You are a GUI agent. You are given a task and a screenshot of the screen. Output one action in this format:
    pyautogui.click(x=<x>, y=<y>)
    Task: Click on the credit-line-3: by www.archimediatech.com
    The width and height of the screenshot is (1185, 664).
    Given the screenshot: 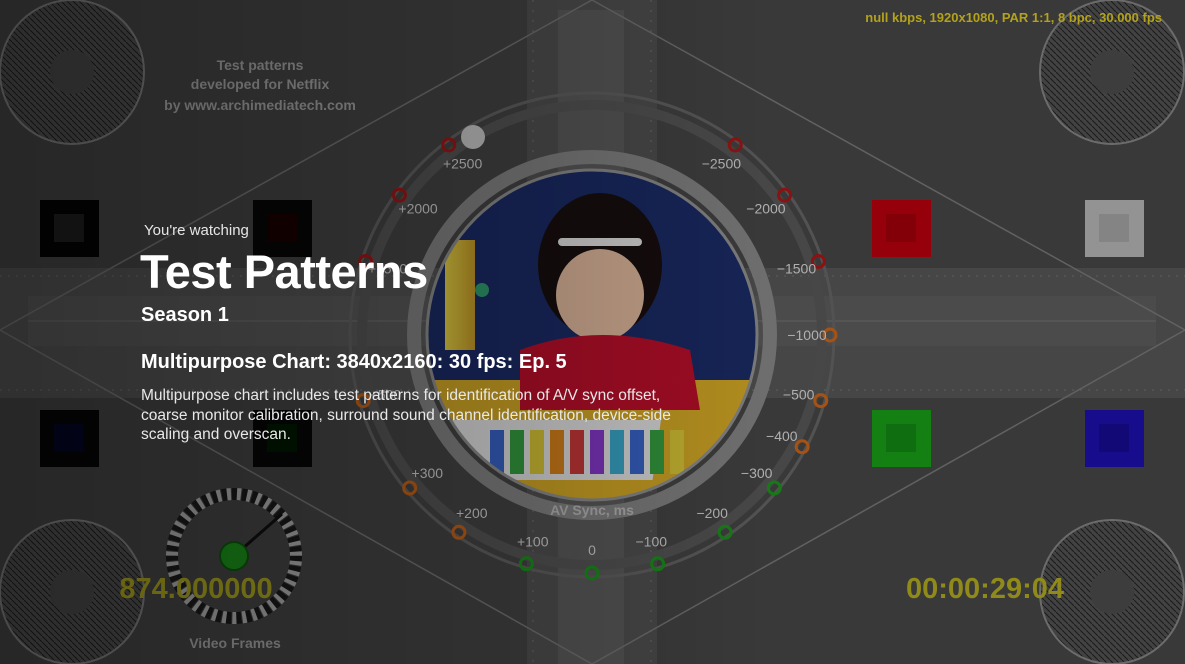 What is the action you would take?
    pyautogui.click(x=260, y=105)
    